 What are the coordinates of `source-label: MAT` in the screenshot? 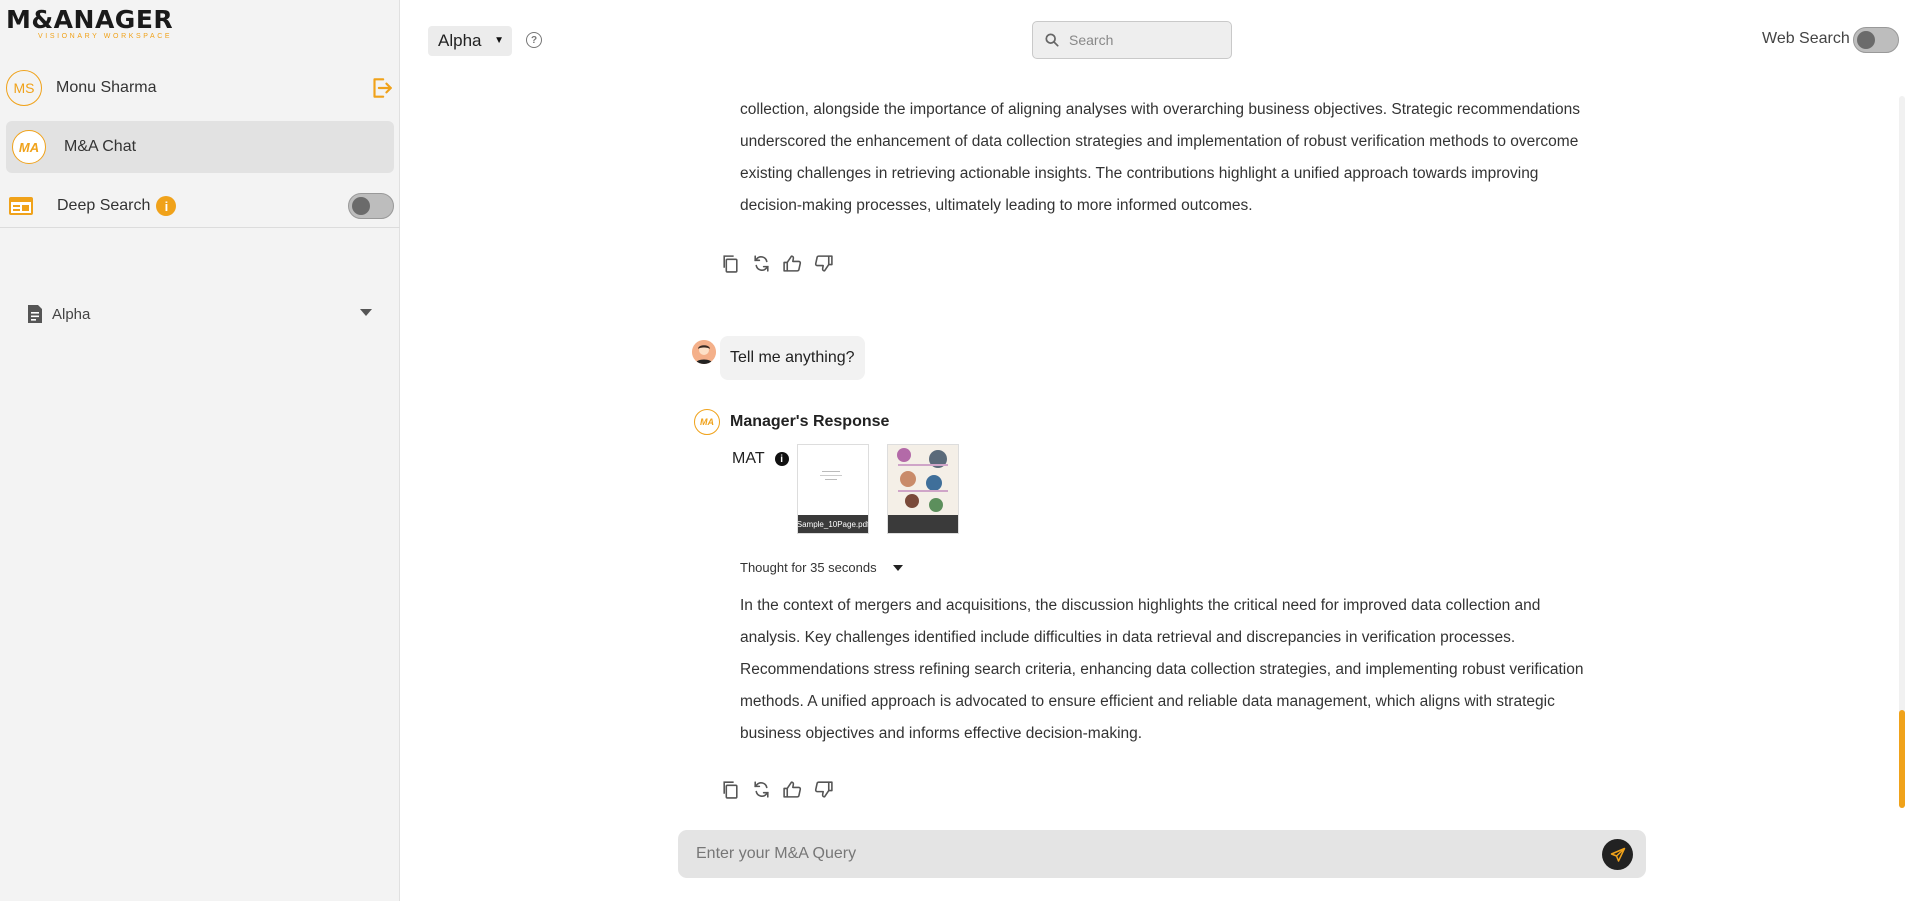 It's located at (748, 458).